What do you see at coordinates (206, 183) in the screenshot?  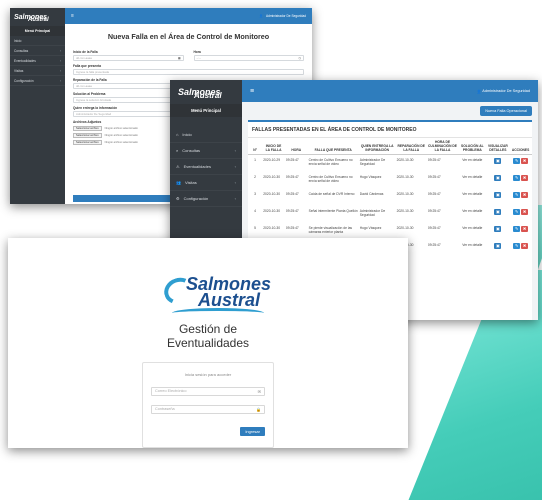 I see `sidebar-item-visitas: 👥 Visitas ‹` at bounding box center [206, 183].